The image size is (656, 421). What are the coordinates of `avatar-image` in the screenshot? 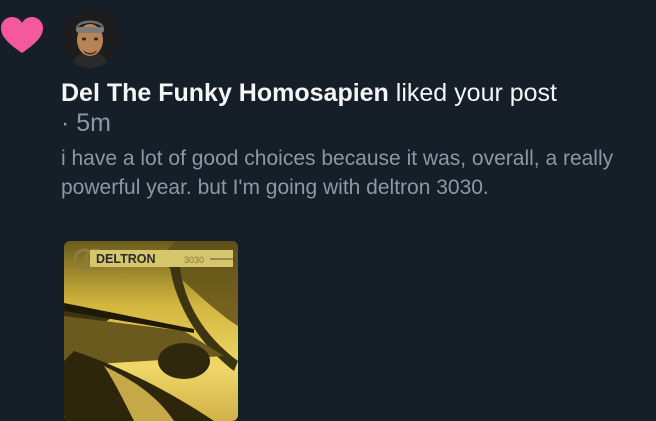 It's located at (90, 39).